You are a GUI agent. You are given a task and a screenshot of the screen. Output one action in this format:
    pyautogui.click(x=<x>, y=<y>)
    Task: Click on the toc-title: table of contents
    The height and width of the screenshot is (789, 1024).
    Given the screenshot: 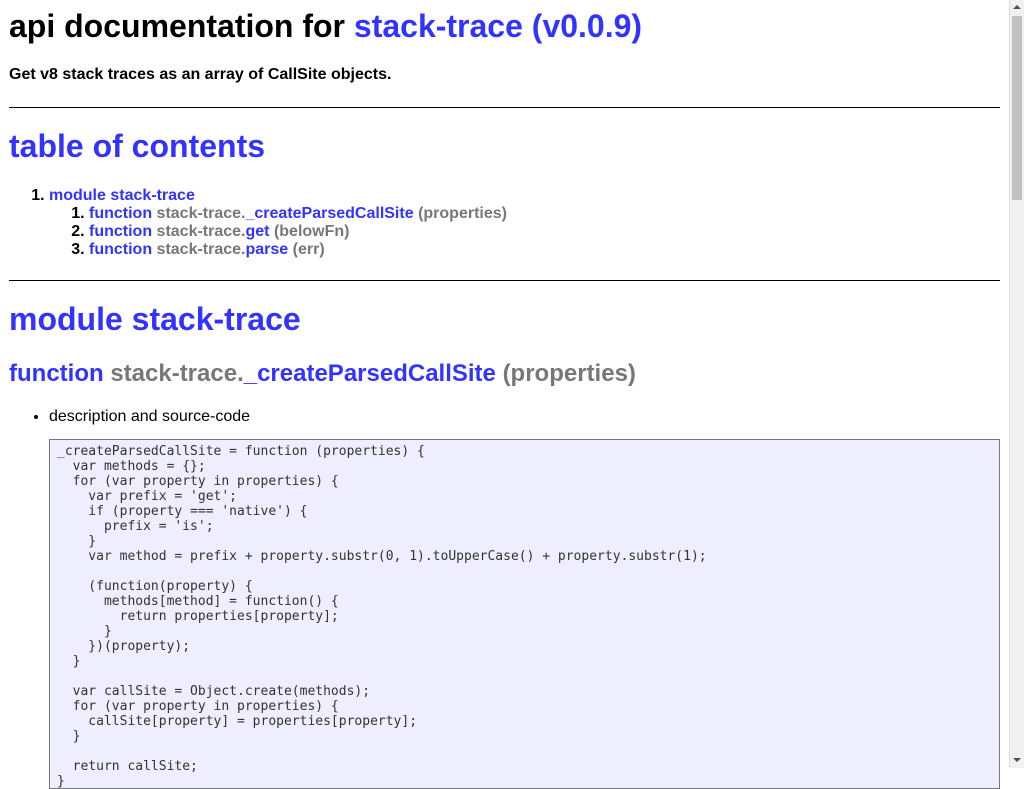 What is the action you would take?
    pyautogui.click(x=137, y=146)
    